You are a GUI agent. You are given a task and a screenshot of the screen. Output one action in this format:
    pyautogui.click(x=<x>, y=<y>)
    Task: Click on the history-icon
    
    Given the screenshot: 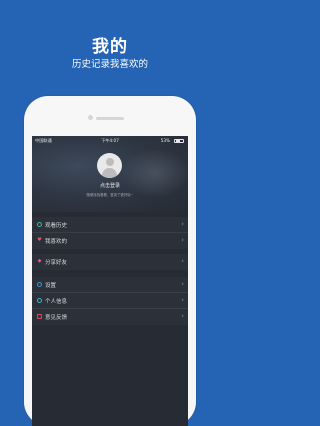 What is the action you would take?
    pyautogui.click(x=39, y=224)
    